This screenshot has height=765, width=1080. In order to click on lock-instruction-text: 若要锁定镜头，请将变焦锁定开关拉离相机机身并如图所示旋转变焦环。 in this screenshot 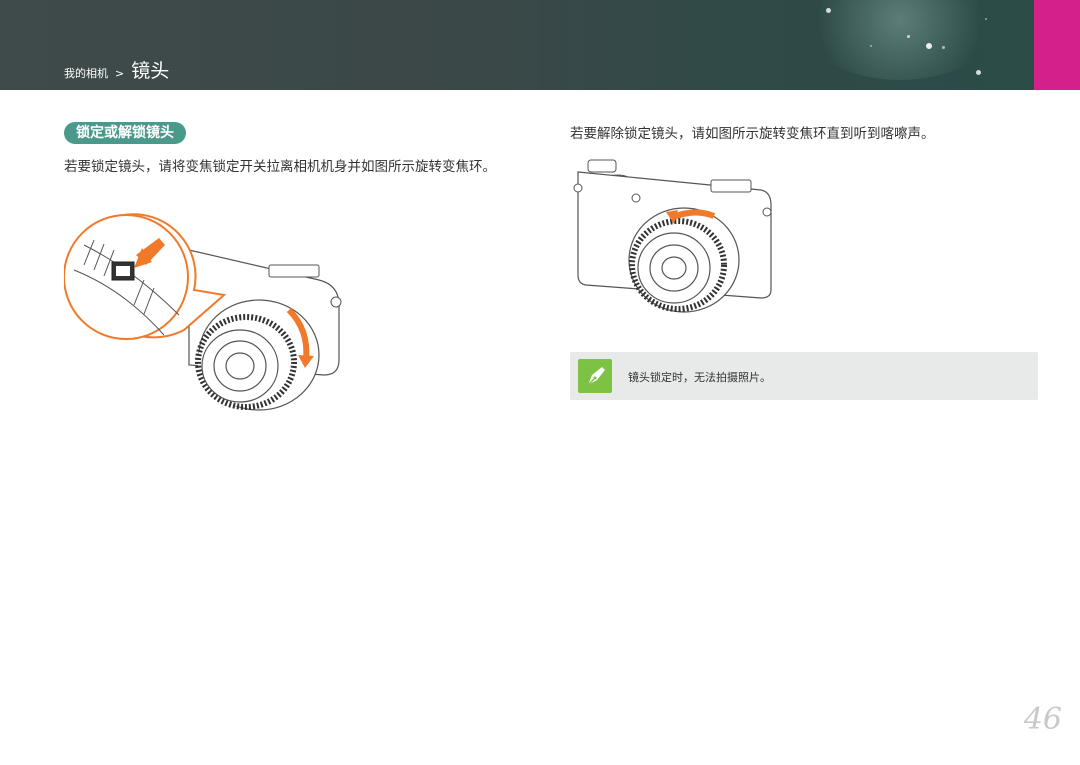, I will do `click(280, 167)`.